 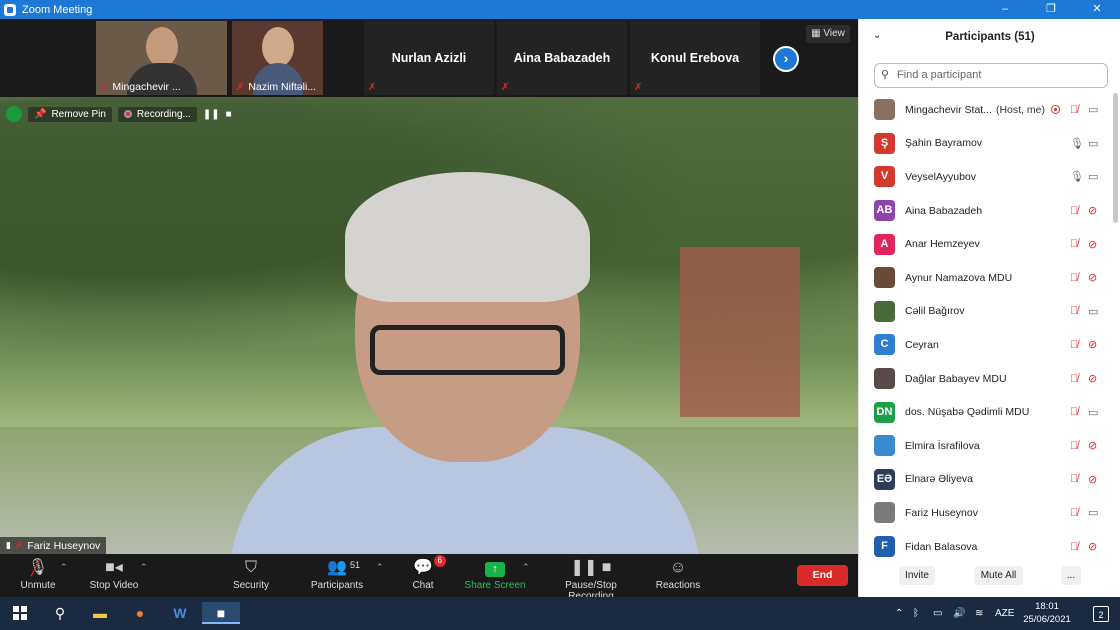 I want to click on share-options-chevron-icon: ⌃, so click(x=526, y=567).